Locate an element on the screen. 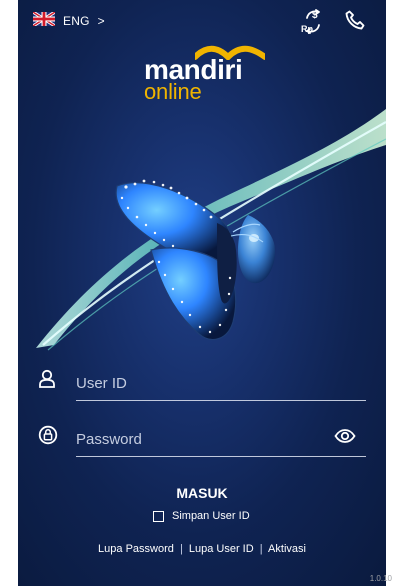  eye-icon is located at coordinates (345, 438).